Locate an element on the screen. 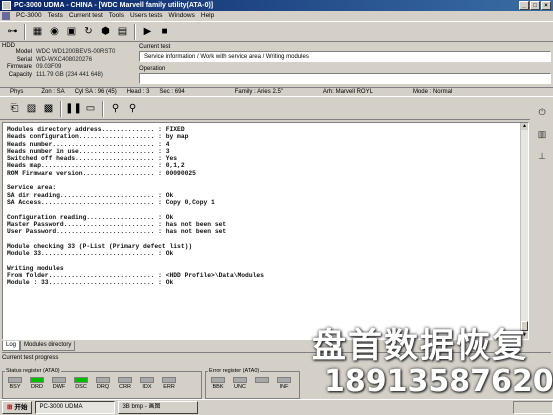 This screenshot has width=553, height=415. serial-label: Serial is located at coordinates (24, 59).